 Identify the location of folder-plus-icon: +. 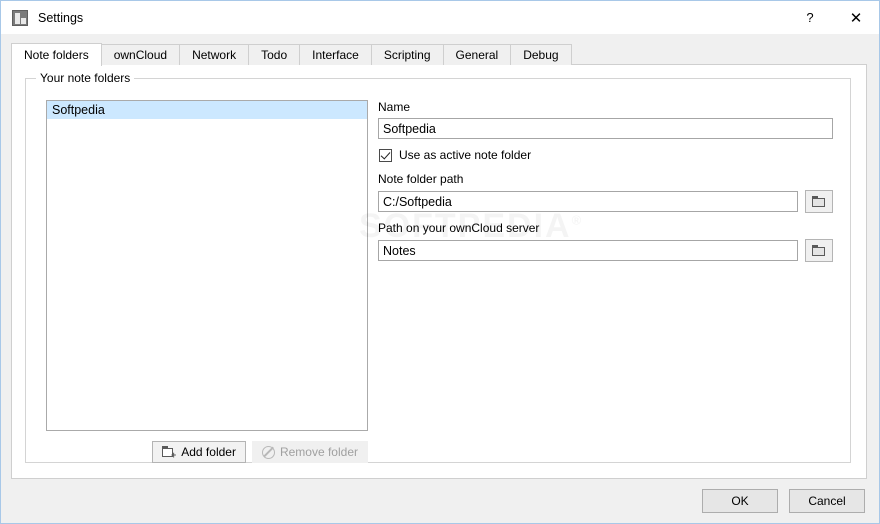
(169, 453).